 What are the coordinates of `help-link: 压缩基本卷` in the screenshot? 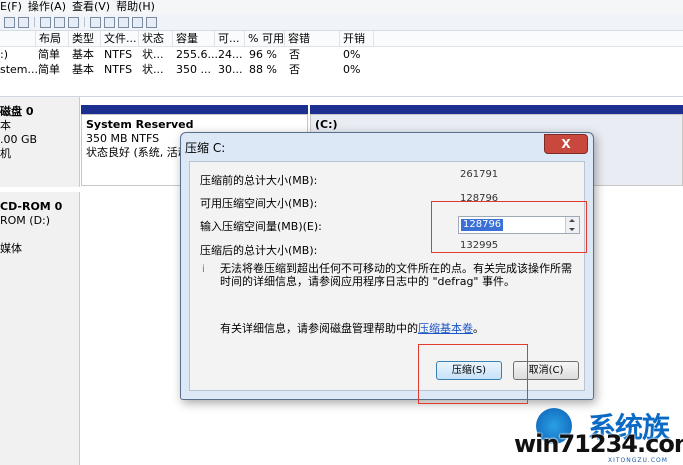 It's located at (445, 328).